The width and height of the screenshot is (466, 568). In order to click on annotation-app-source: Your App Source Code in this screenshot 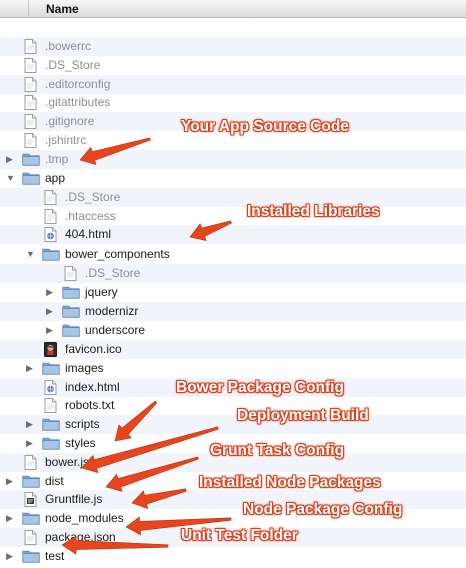, I will do `click(265, 126)`.